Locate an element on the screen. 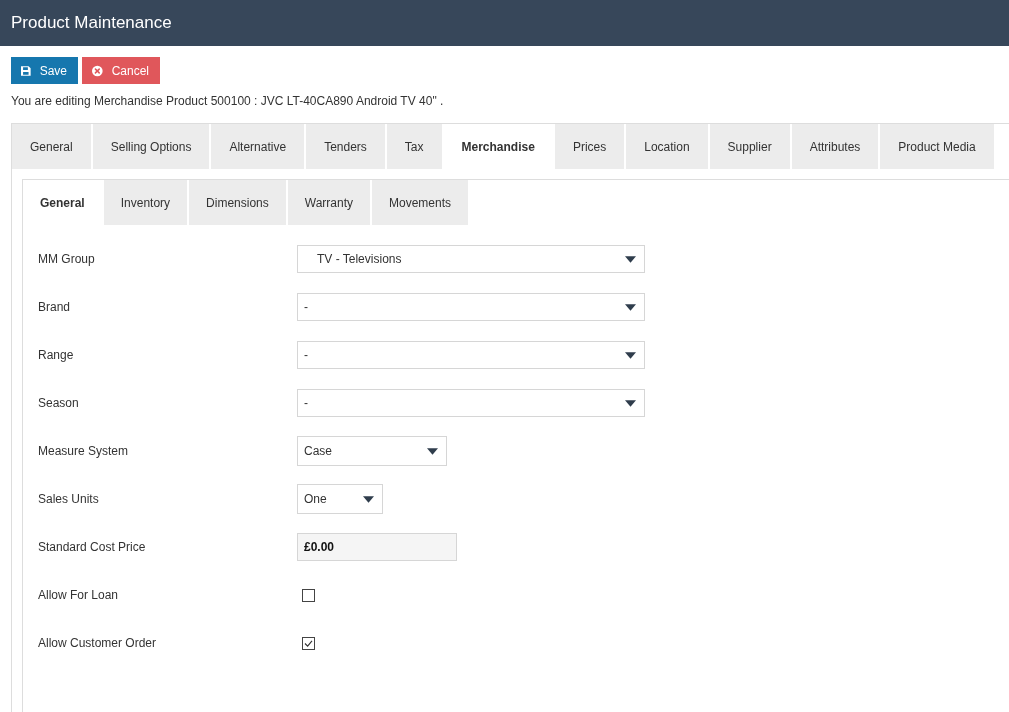 Image resolution: width=1009 pixels, height=712 pixels. tab: General is located at coordinates (51, 146).